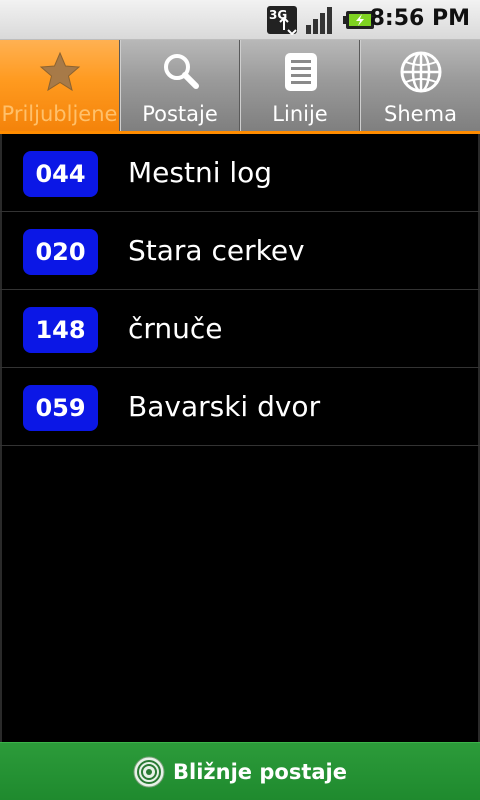 This screenshot has width=480, height=800. Describe the element at coordinates (181, 71) in the screenshot. I see `search-icon` at that location.